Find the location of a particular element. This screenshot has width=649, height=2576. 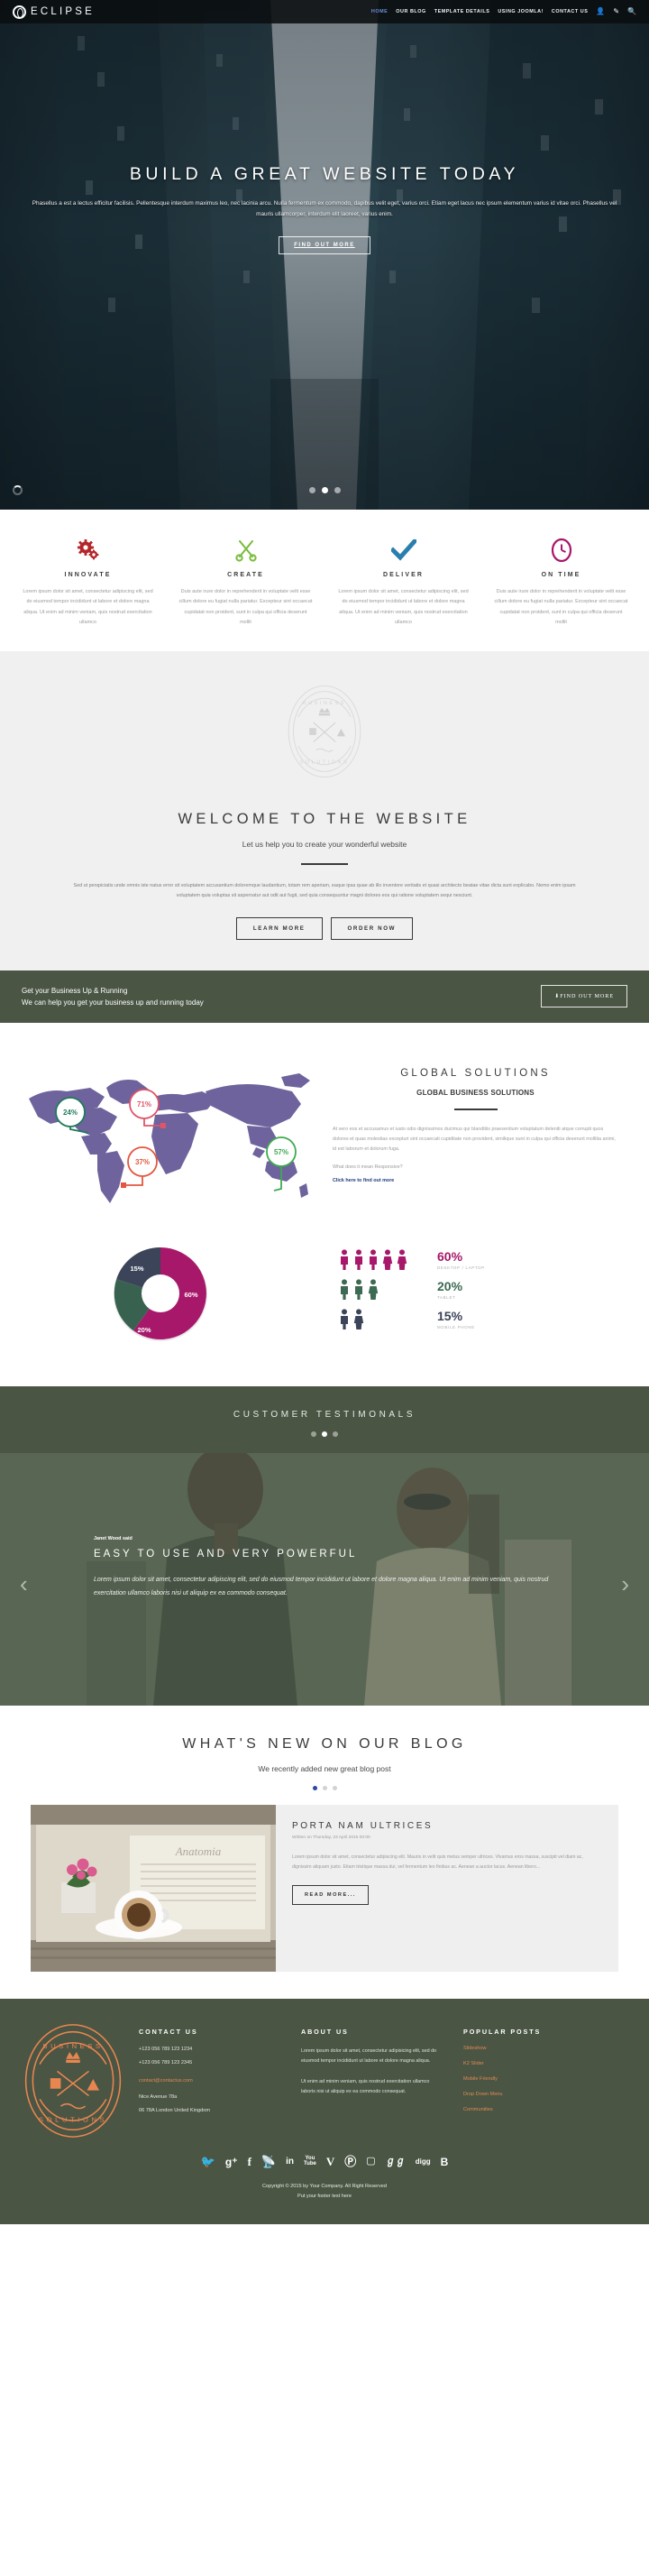

stat-number: 15% is located at coordinates (450, 1316).